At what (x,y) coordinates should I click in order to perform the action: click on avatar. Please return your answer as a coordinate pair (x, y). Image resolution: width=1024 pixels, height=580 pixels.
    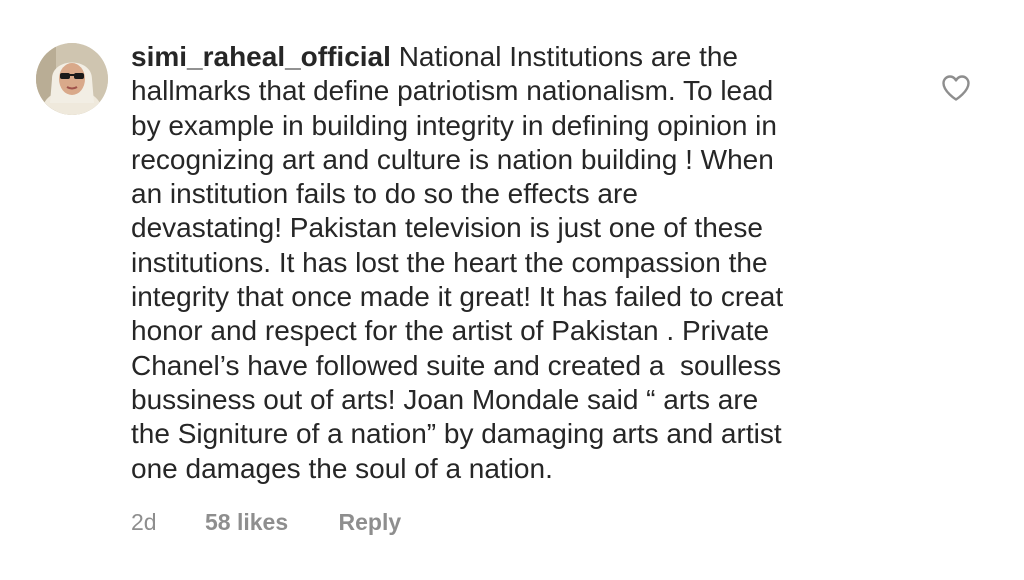
    Looking at the image, I should click on (72, 79).